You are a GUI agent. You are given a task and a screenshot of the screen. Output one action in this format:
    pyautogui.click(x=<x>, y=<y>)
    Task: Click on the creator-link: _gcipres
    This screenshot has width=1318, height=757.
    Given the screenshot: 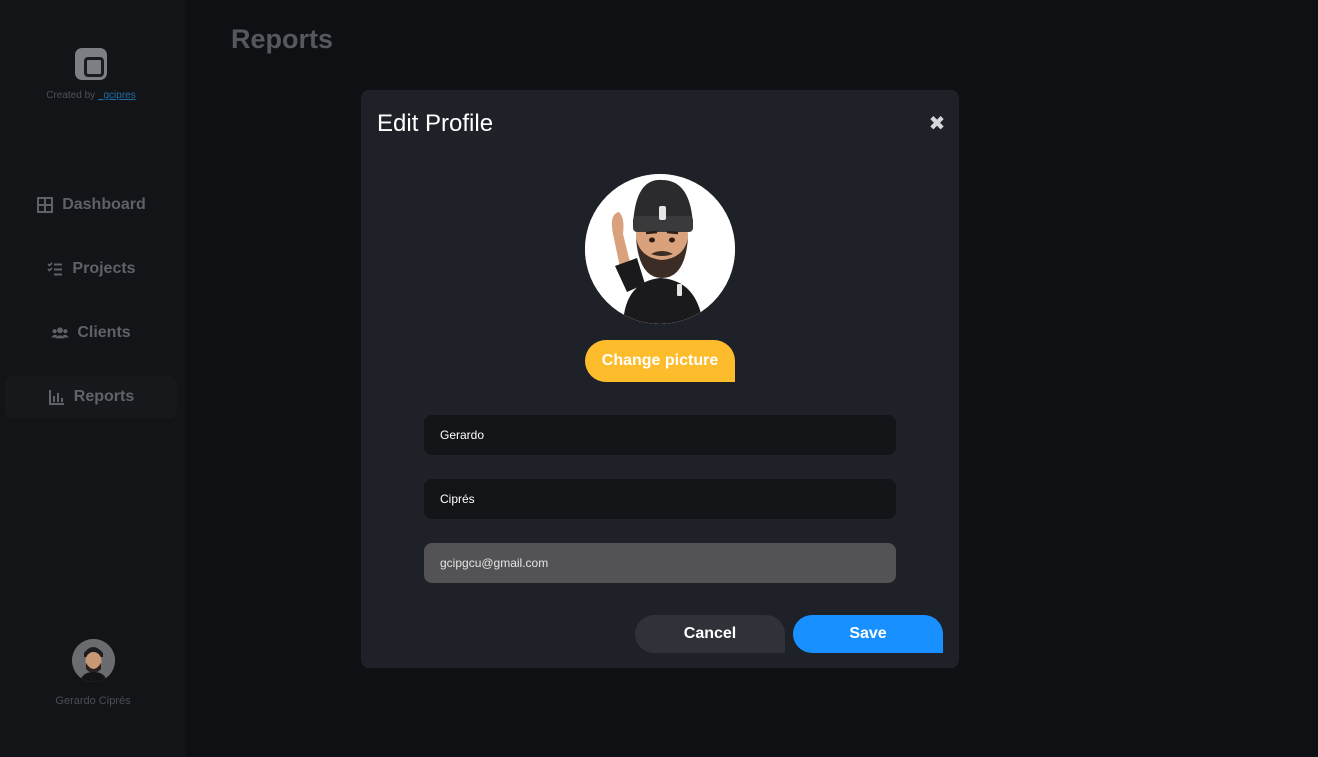 What is the action you would take?
    pyautogui.click(x=117, y=95)
    